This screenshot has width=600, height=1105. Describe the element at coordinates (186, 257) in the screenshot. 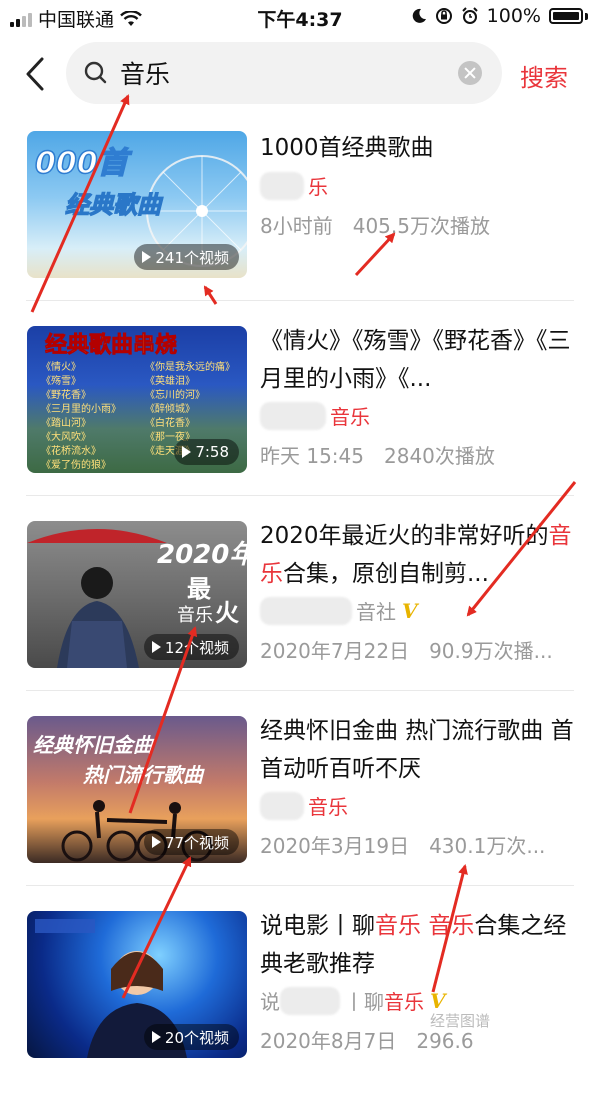

I see `video-count-badge: 241个视频` at that location.